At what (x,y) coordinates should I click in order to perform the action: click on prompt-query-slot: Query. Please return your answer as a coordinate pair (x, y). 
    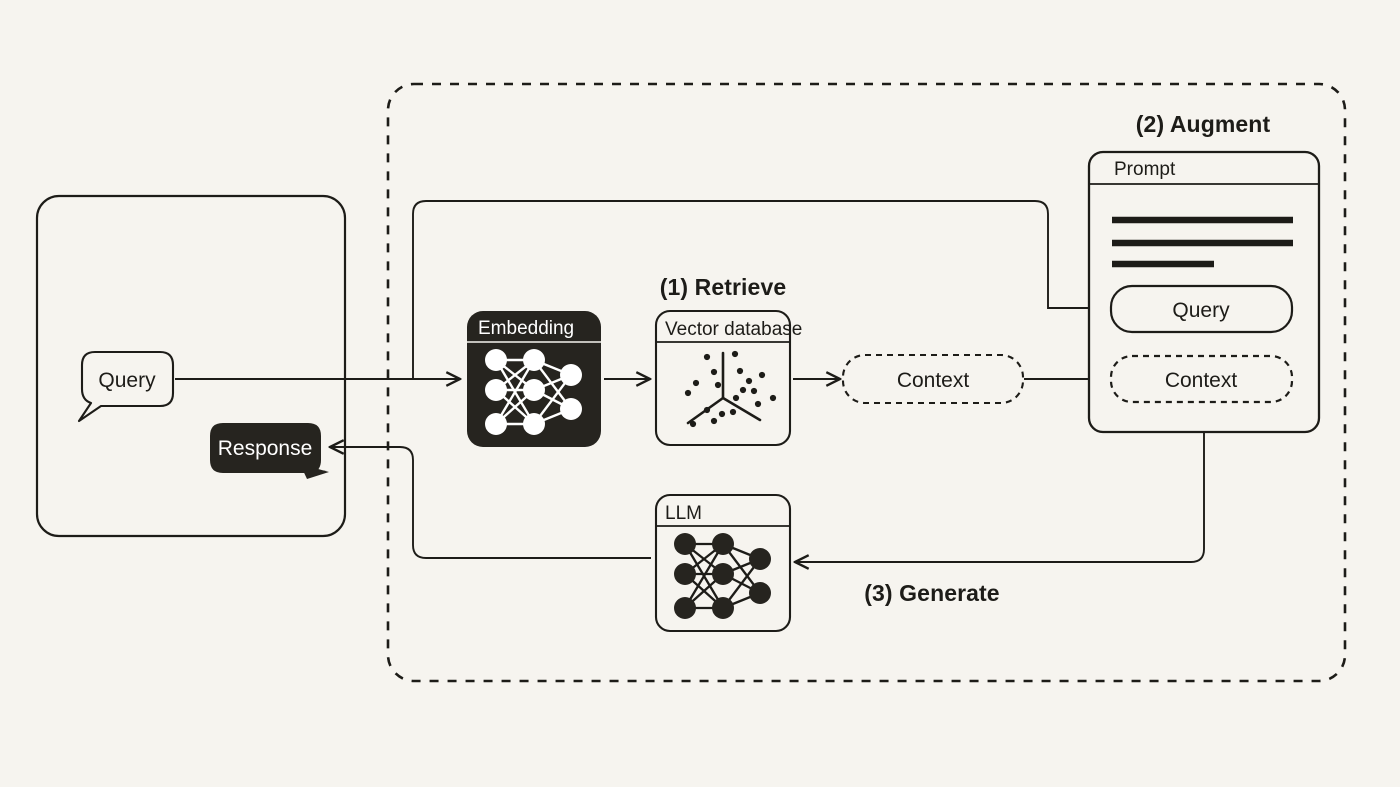
    Looking at the image, I should click on (1201, 309).